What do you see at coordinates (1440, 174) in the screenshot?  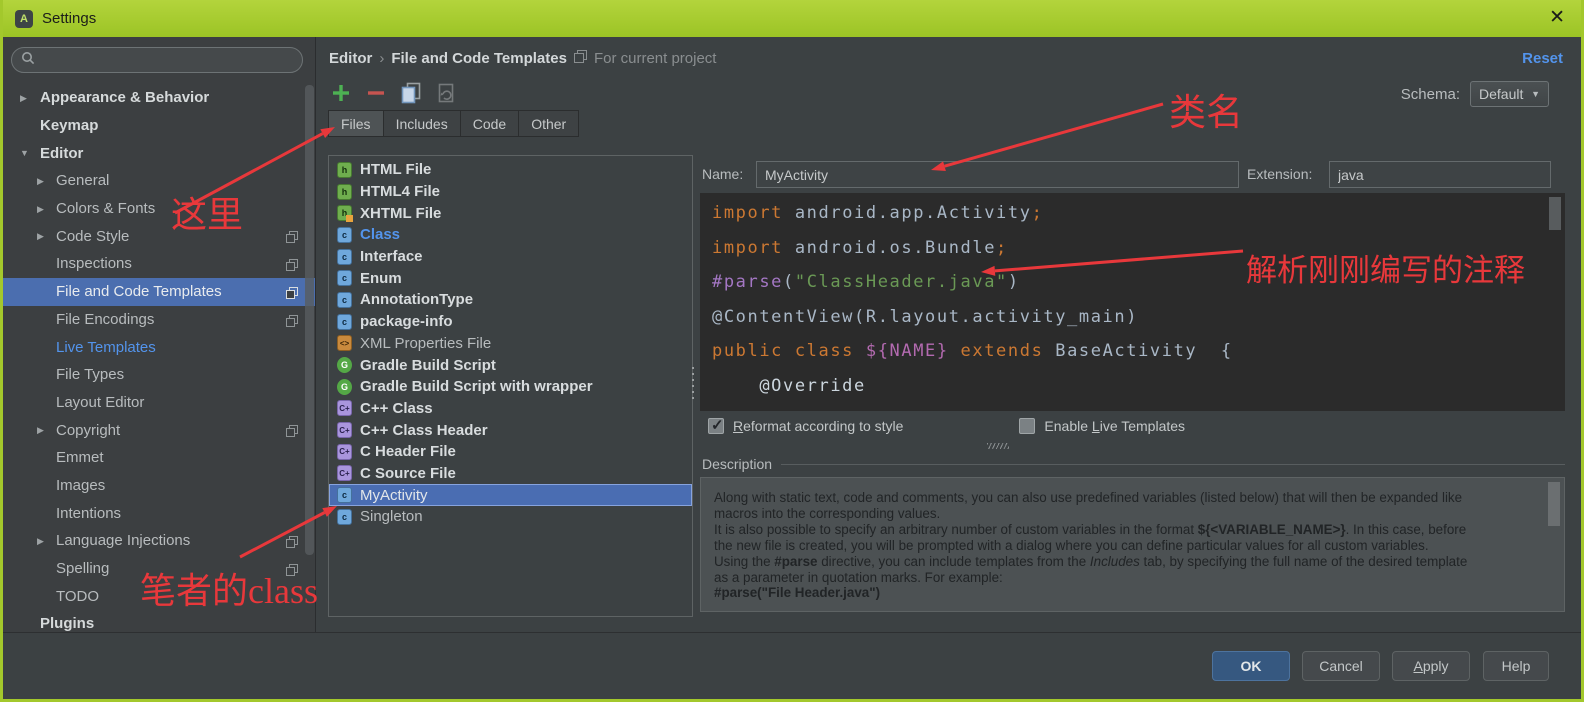 I see `template-extension-input` at bounding box center [1440, 174].